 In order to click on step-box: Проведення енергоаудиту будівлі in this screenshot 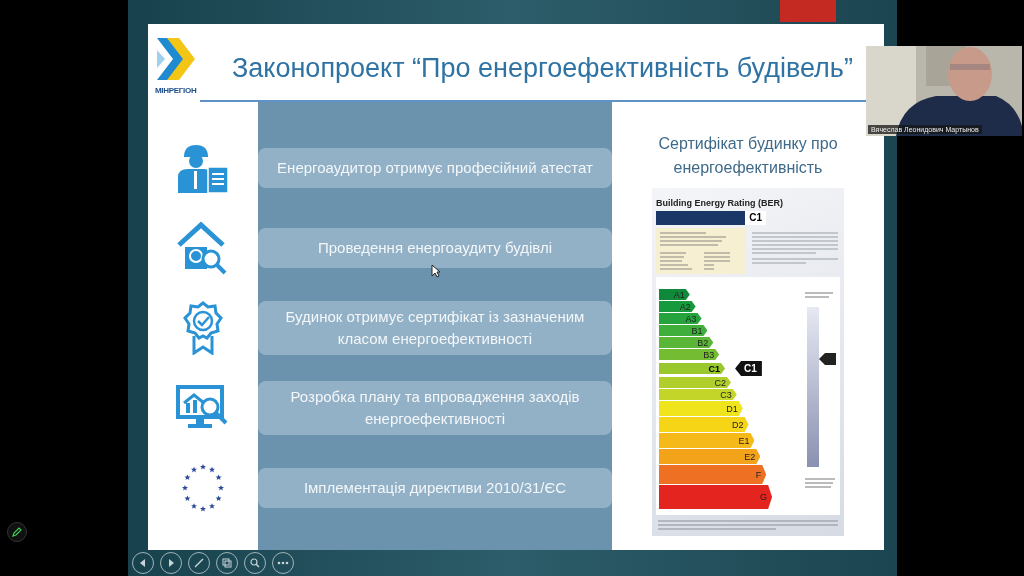, I will do `click(435, 248)`.